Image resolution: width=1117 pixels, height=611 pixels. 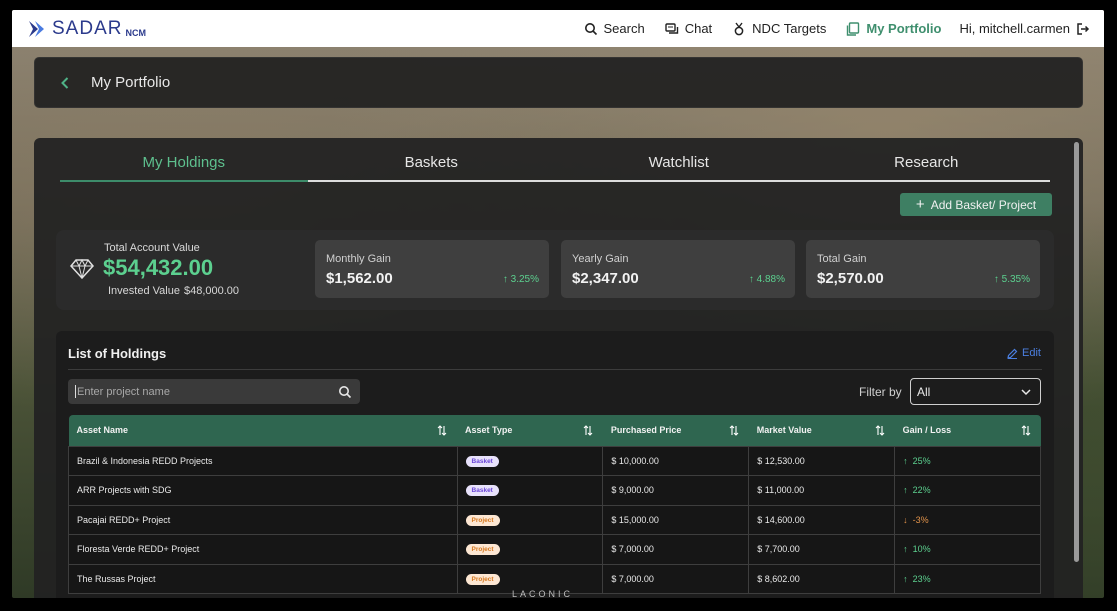 I want to click on cell-asset-name: ARR Projects with SDG, so click(x=263, y=490).